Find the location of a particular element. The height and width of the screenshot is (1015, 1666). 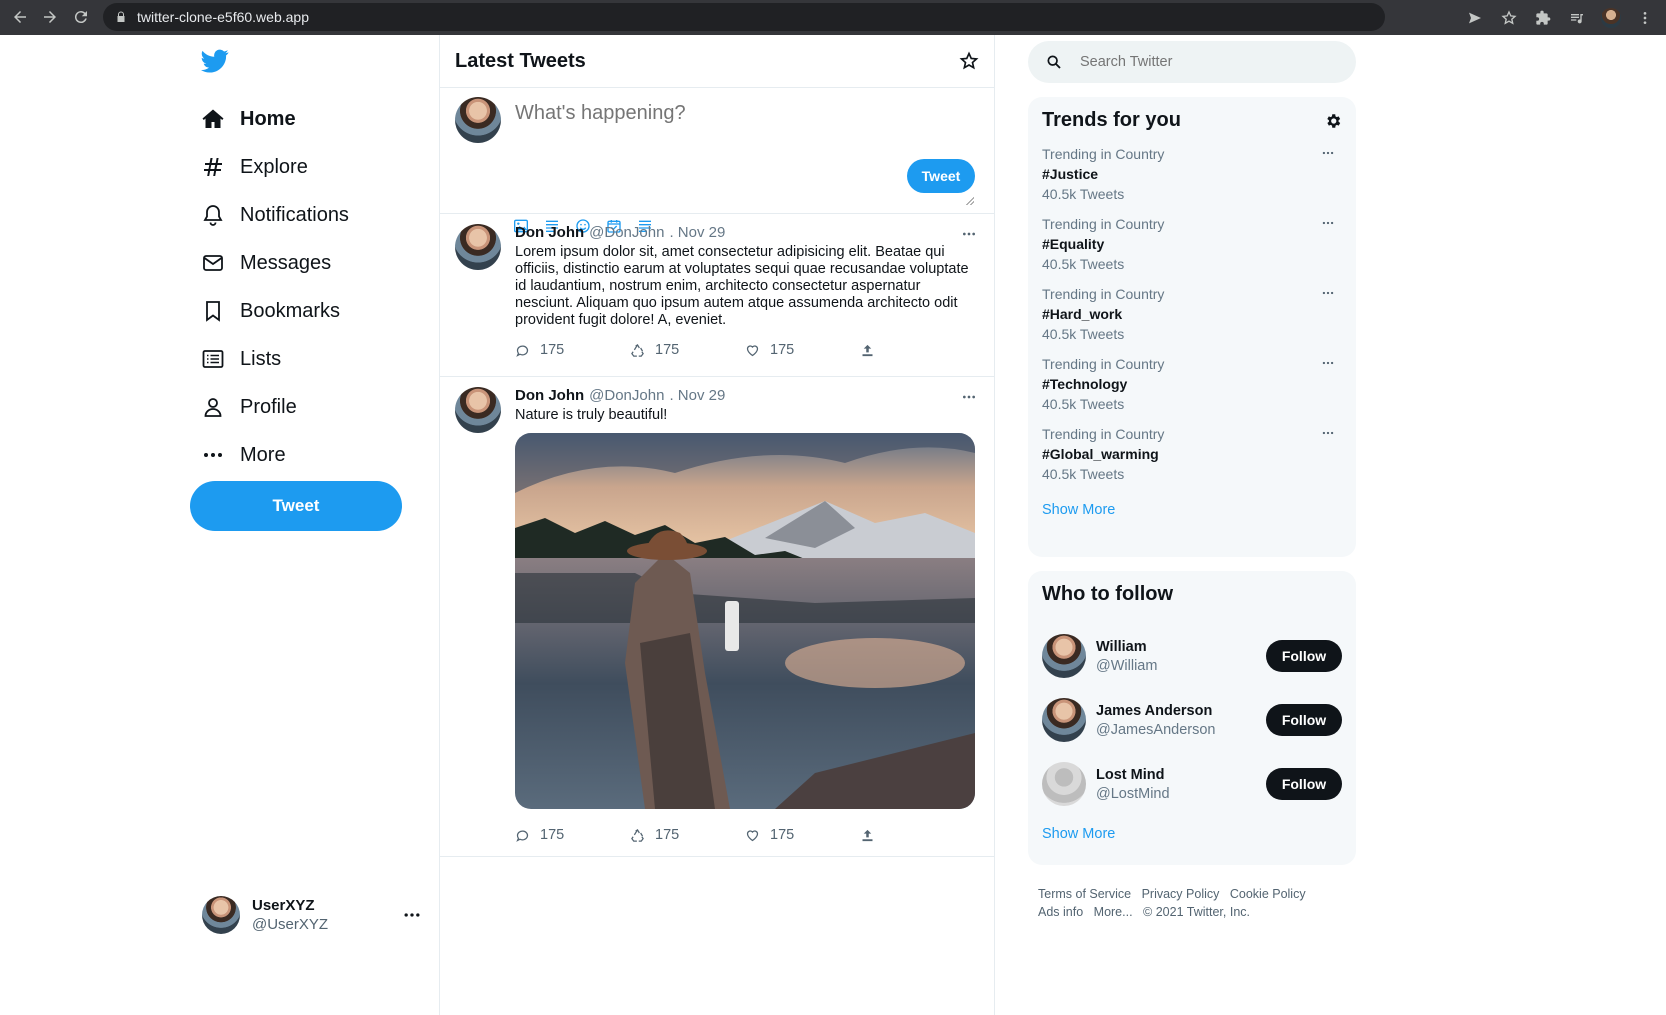

tweet-input is located at coordinates (745, 128).